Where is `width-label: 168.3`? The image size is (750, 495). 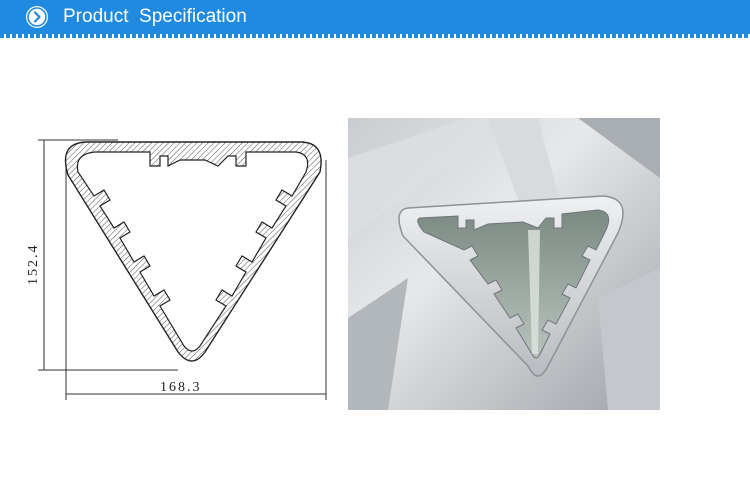 width-label: 168.3 is located at coordinates (181, 387).